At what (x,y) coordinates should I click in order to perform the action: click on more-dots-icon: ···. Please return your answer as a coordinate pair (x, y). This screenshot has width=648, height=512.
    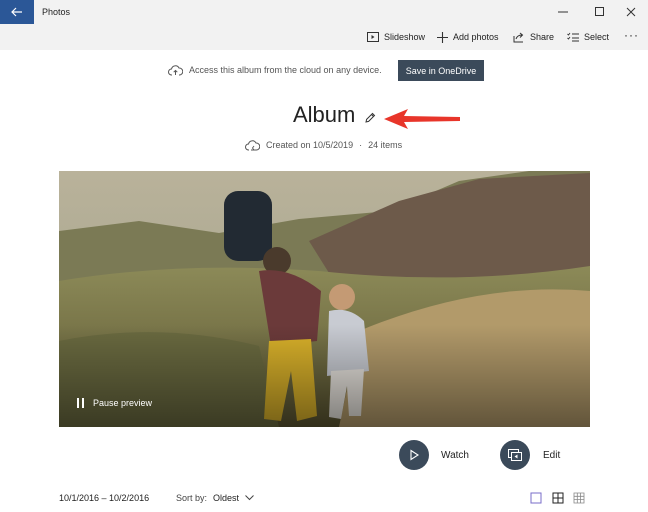
    Looking at the image, I should click on (631, 35).